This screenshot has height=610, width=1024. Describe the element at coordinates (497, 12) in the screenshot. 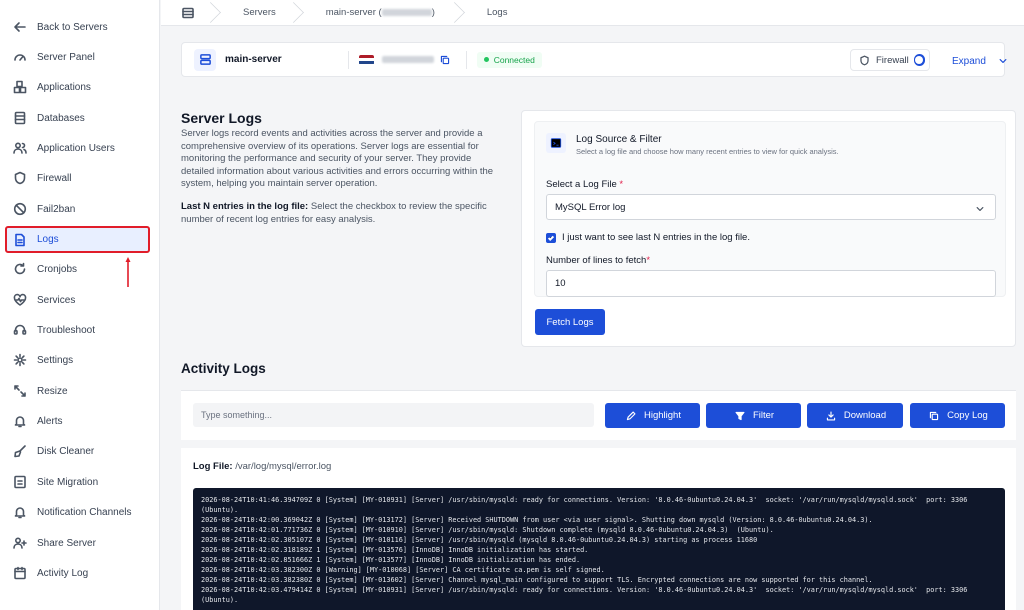

I see `breadcrumb-logs: Logs` at that location.